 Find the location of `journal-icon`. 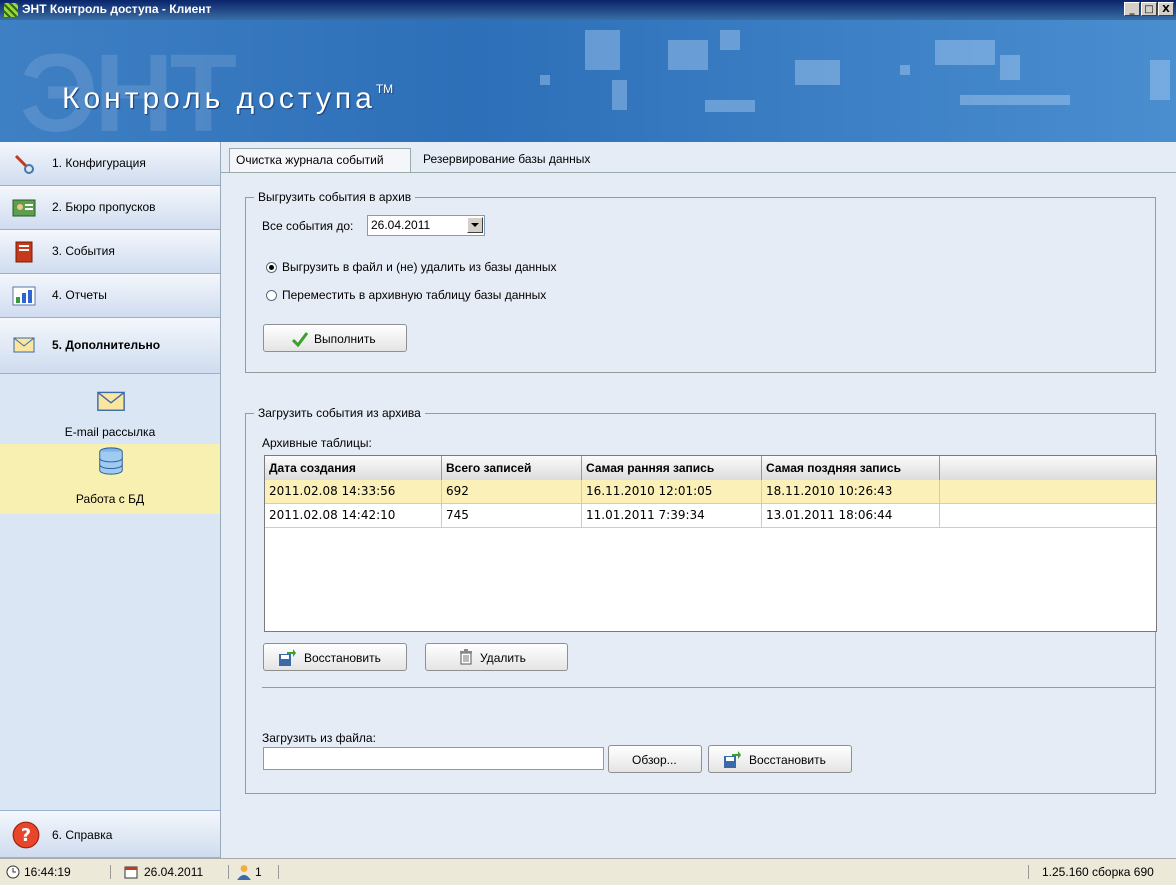

journal-icon is located at coordinates (24, 252).